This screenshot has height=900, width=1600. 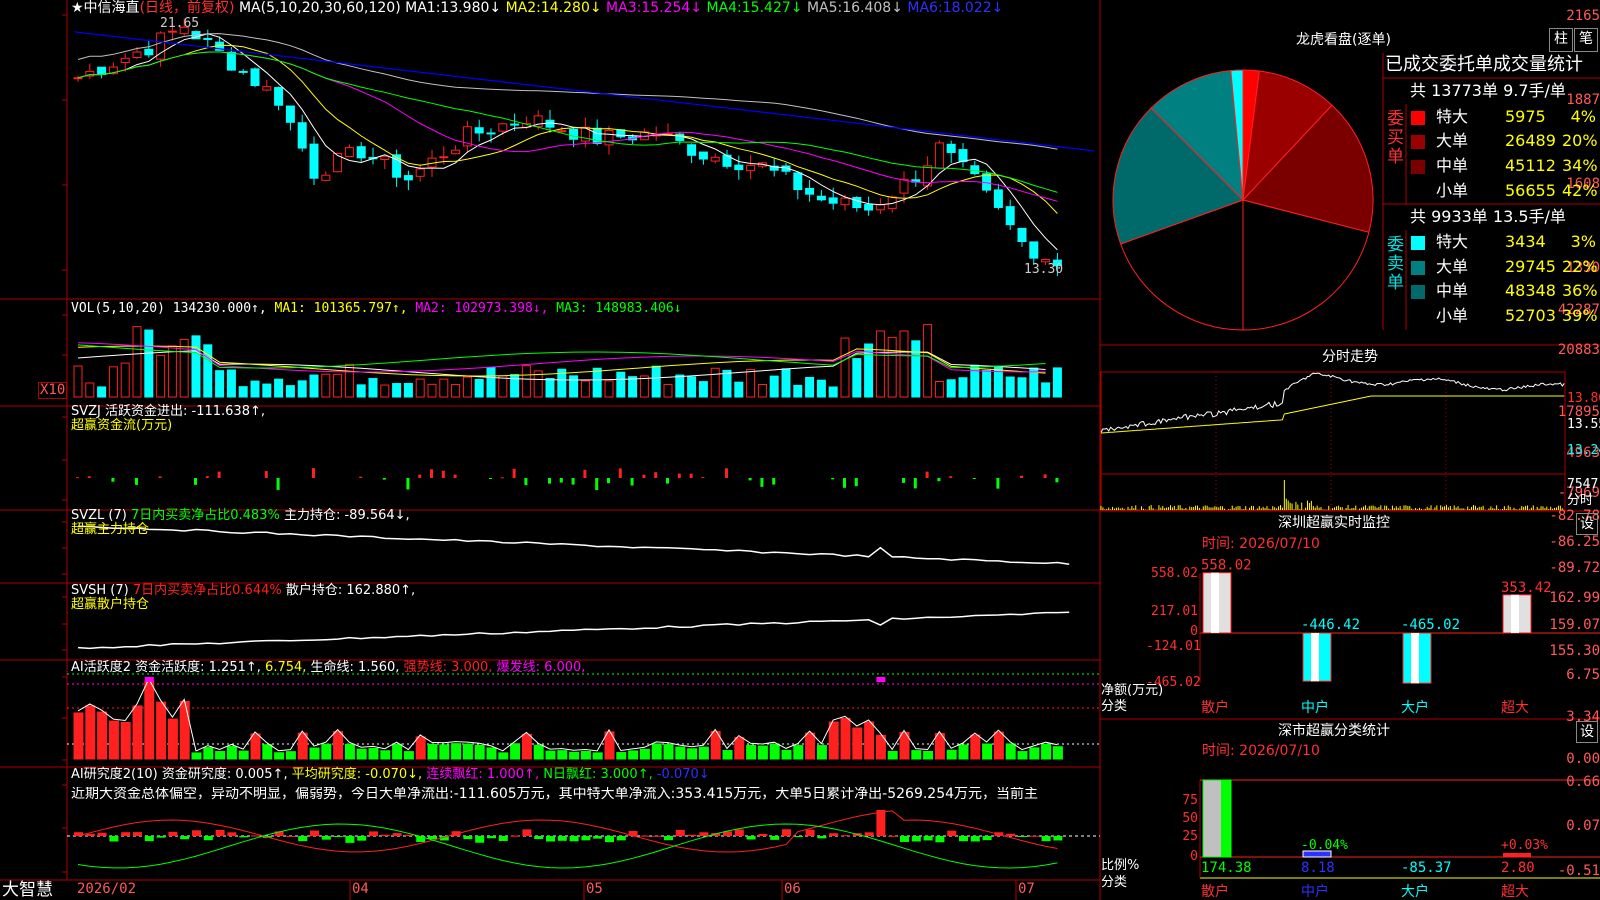 What do you see at coordinates (1586, 40) in the screenshot?
I see `tick-mode-button: 笔` at bounding box center [1586, 40].